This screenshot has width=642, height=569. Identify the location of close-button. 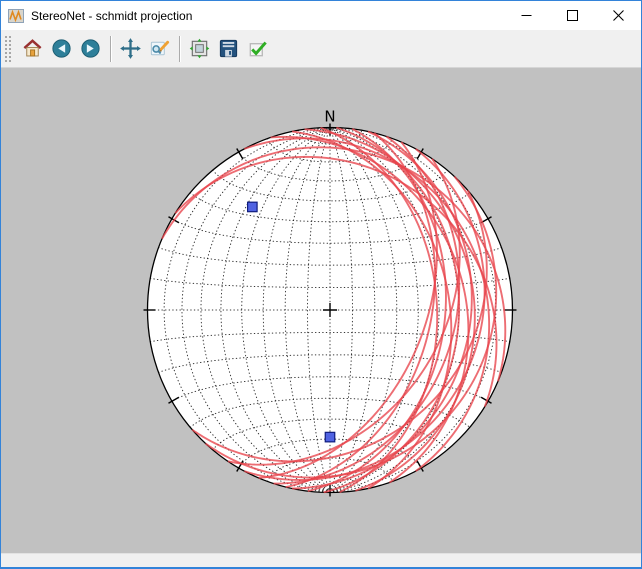
(618, 15).